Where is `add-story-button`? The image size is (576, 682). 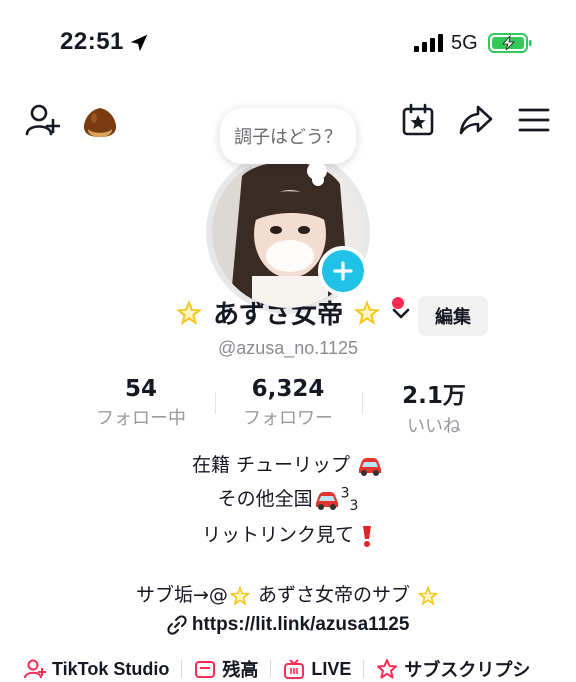 add-story-button is located at coordinates (343, 271).